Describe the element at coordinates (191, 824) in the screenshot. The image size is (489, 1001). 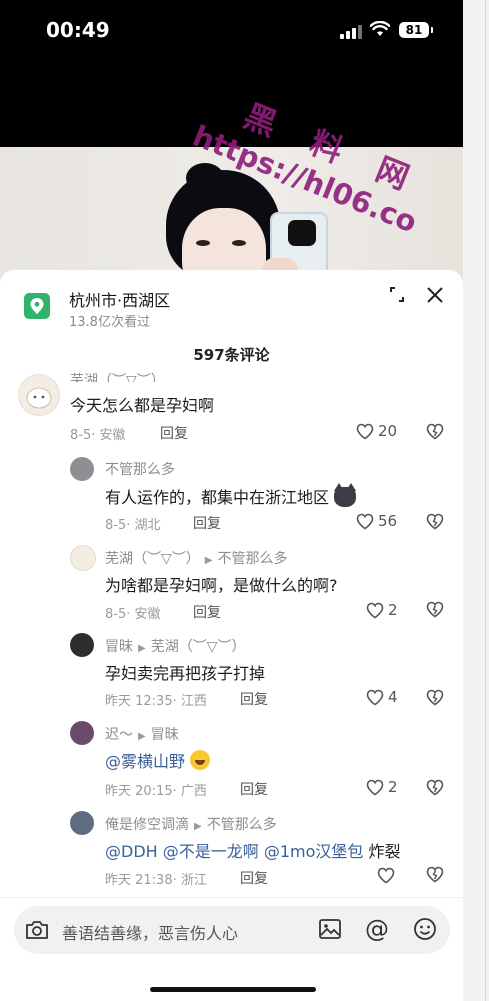
I see `comment-username: 俺是修空调滴 ▶ 不管那么多` at that location.